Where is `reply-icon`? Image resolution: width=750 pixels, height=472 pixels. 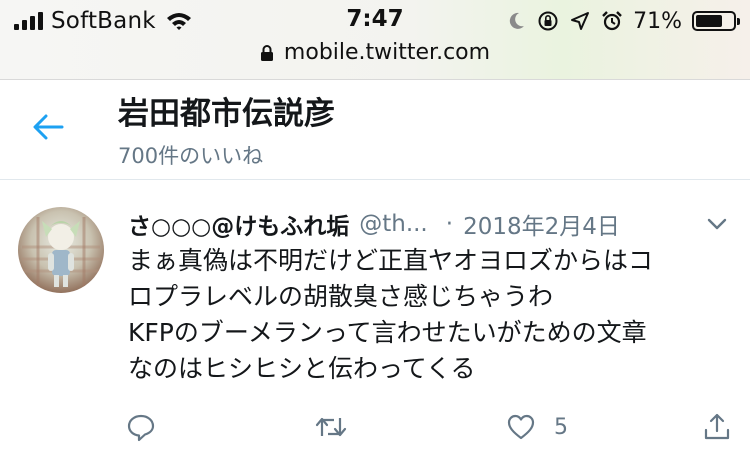
reply-icon is located at coordinates (141, 428).